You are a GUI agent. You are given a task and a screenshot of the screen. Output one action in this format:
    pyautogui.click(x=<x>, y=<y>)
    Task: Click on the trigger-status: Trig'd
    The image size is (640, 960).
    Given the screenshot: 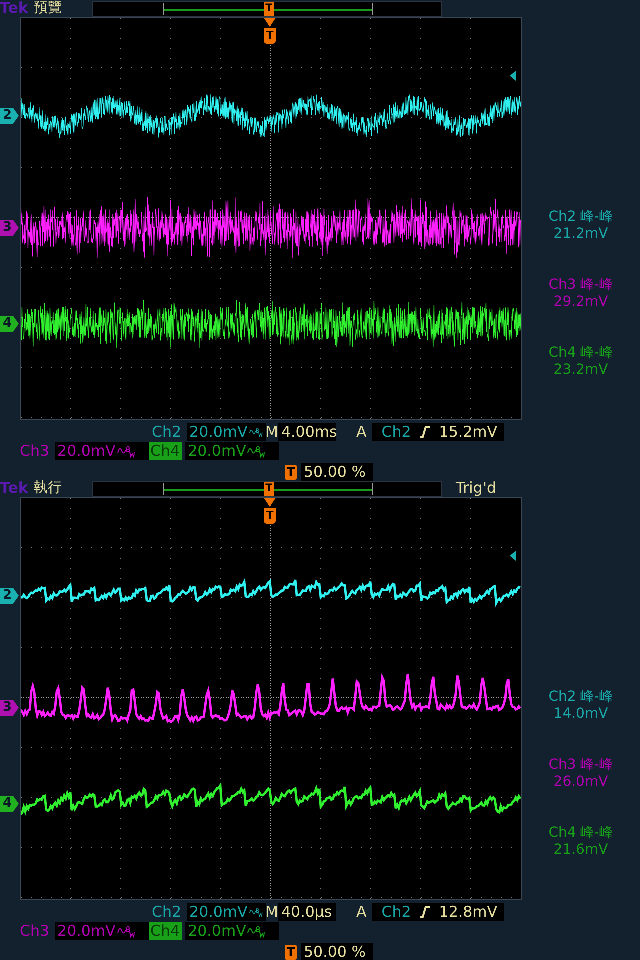 What is the action you would take?
    pyautogui.click(x=476, y=488)
    